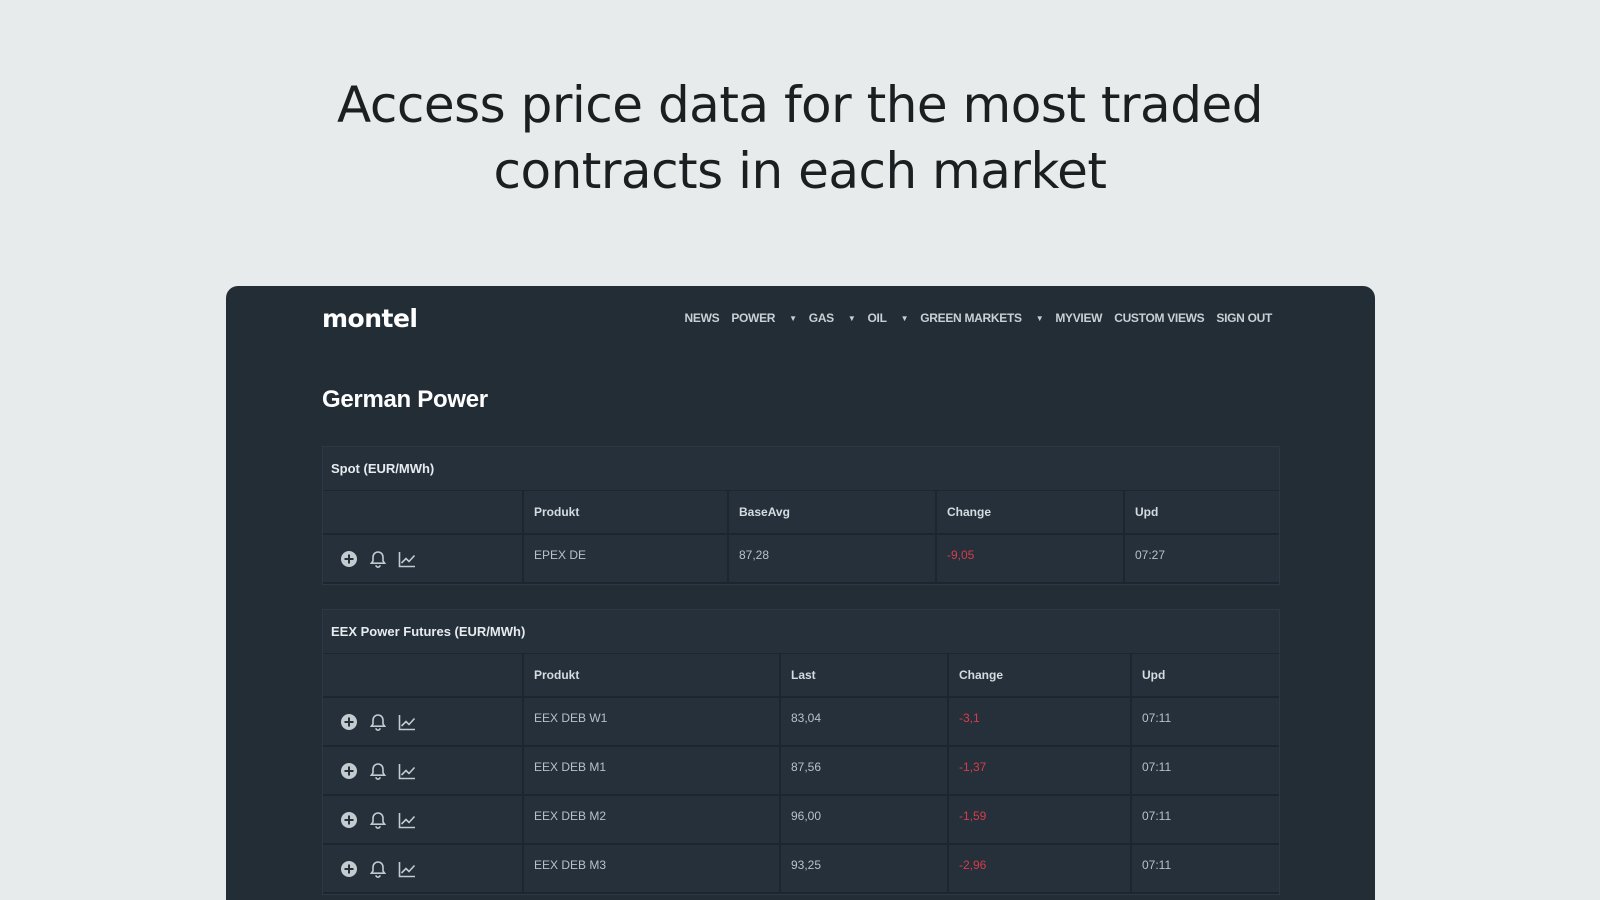 The height and width of the screenshot is (900, 1600). I want to click on nav-item-custom-views: CUSTOM VIEWS, so click(1159, 318).